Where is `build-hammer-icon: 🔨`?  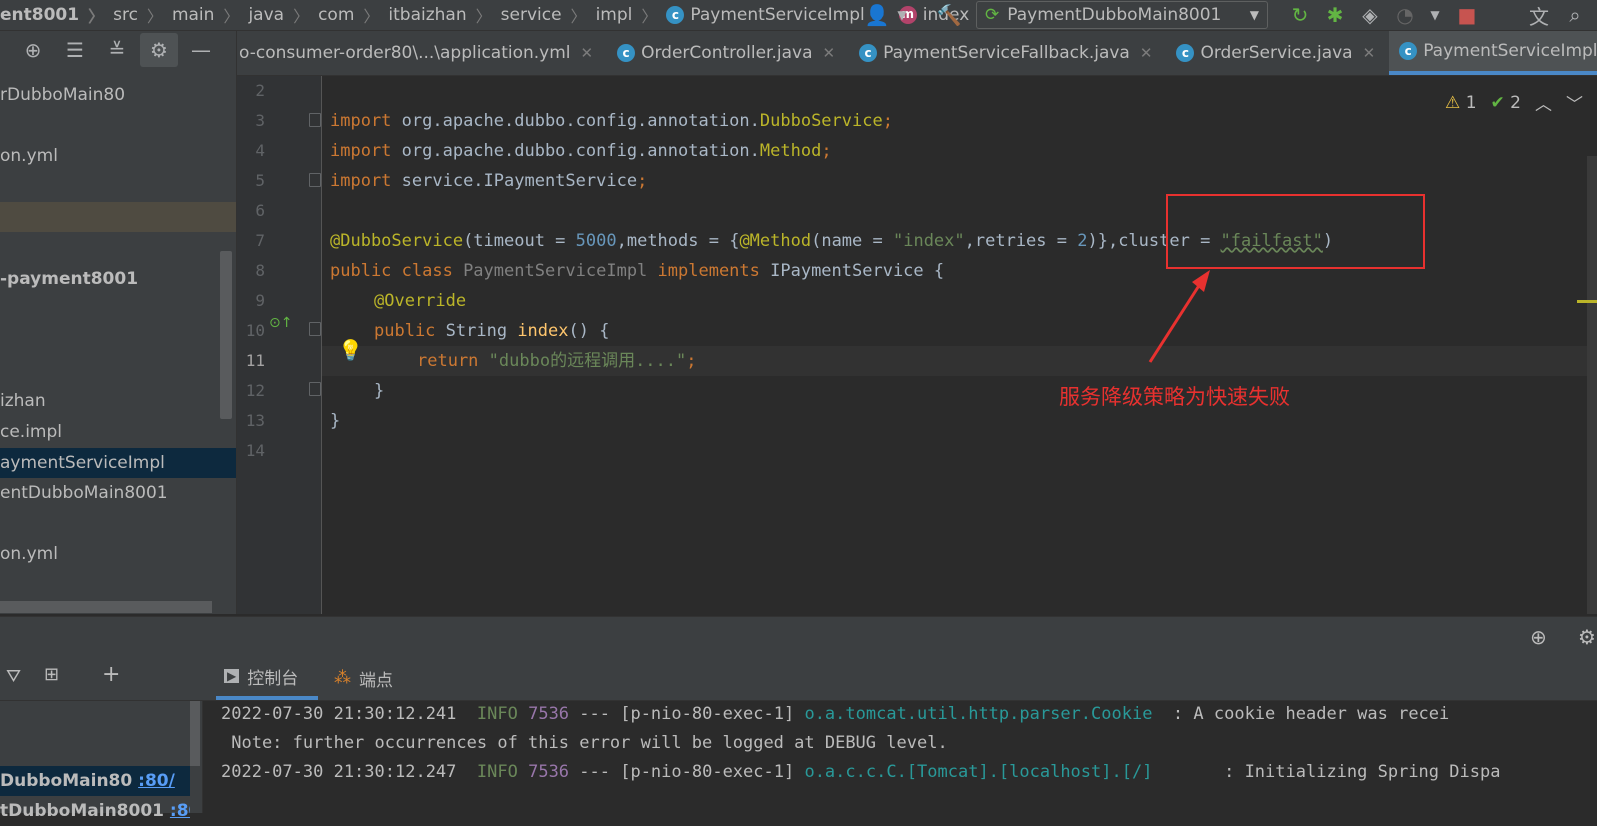
build-hammer-icon: 🔨 is located at coordinates (949, 15).